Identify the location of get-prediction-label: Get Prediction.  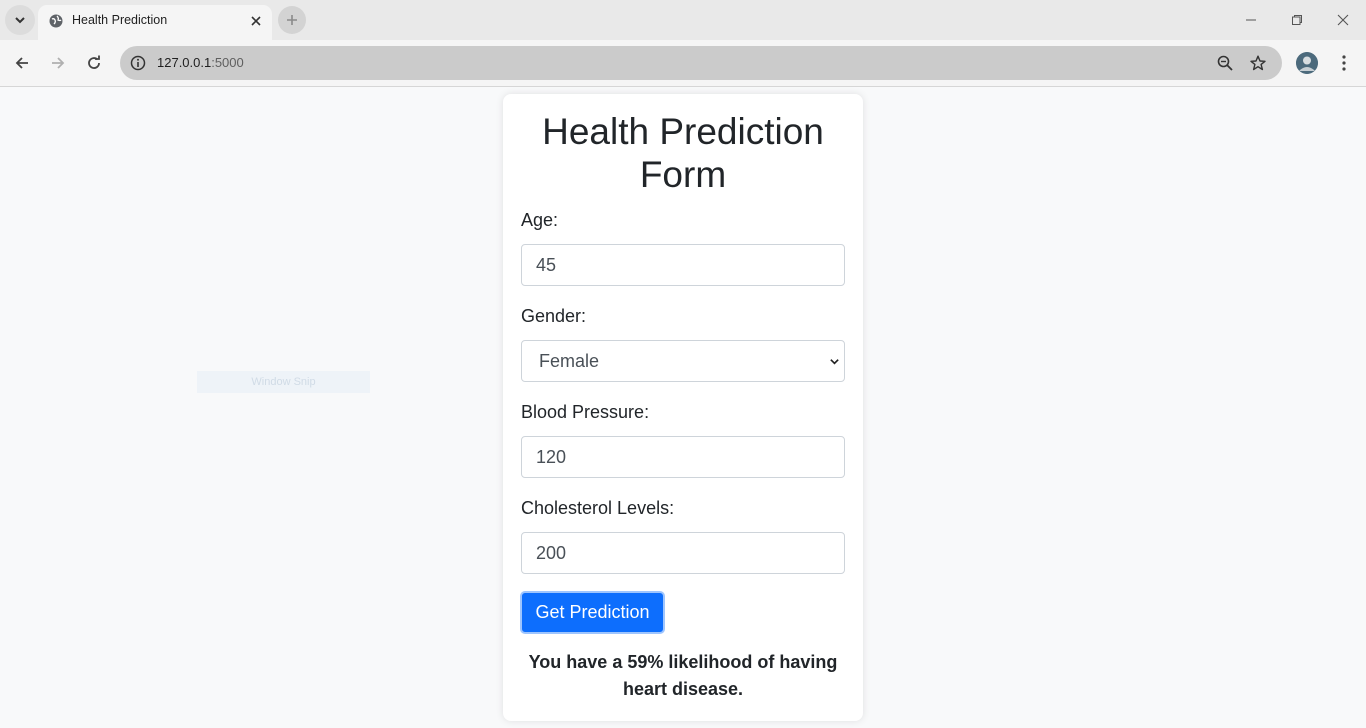
(592, 612).